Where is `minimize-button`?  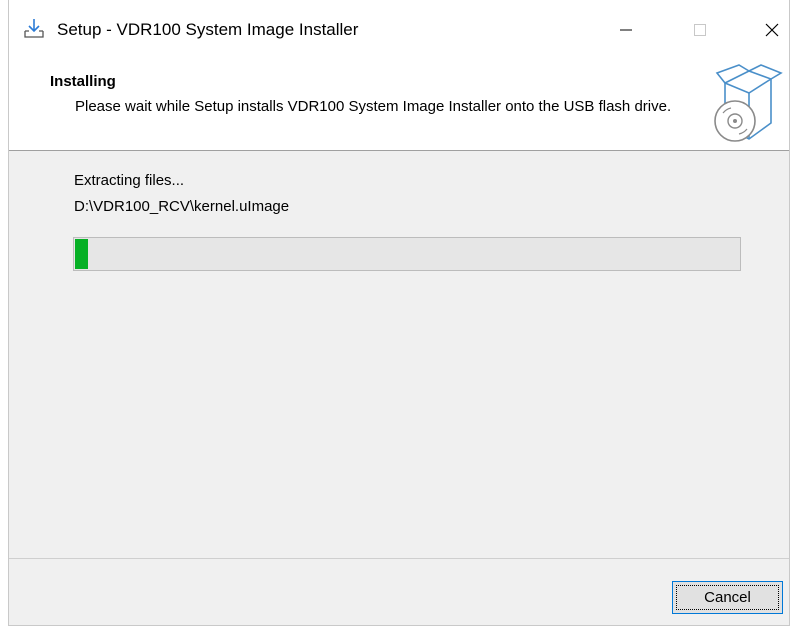
minimize-button is located at coordinates (626, 30).